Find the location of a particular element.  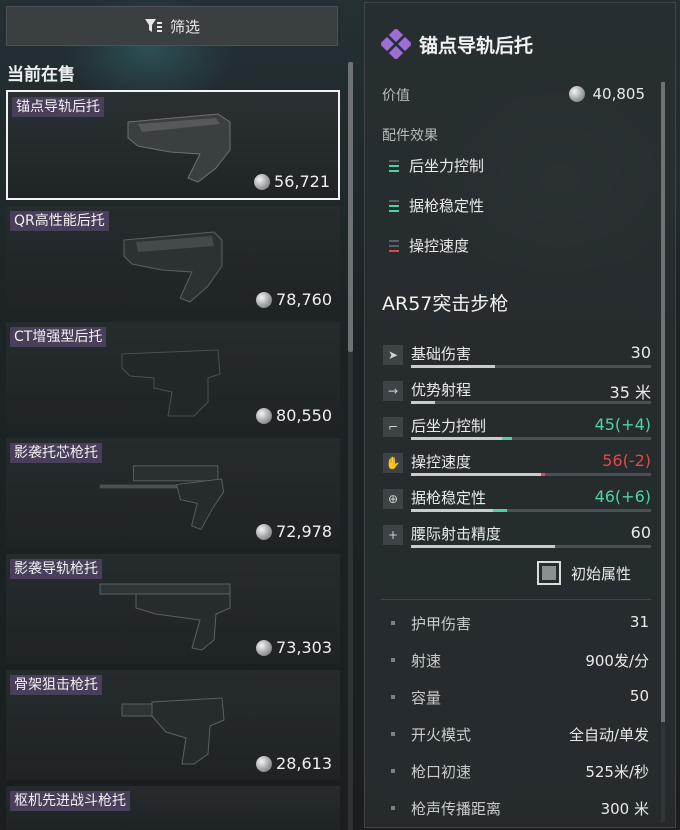

list-item: QR高性能后托 78,760 is located at coordinates (173, 261).